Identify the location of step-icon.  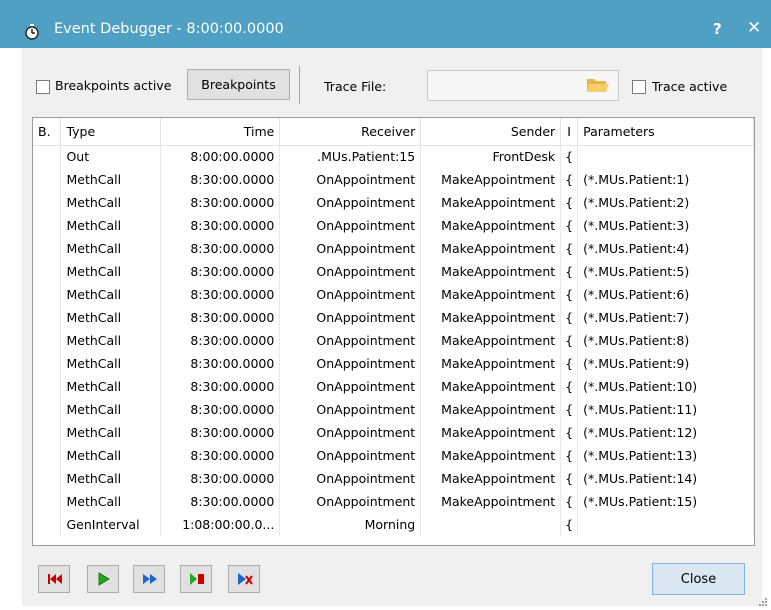
(245, 579).